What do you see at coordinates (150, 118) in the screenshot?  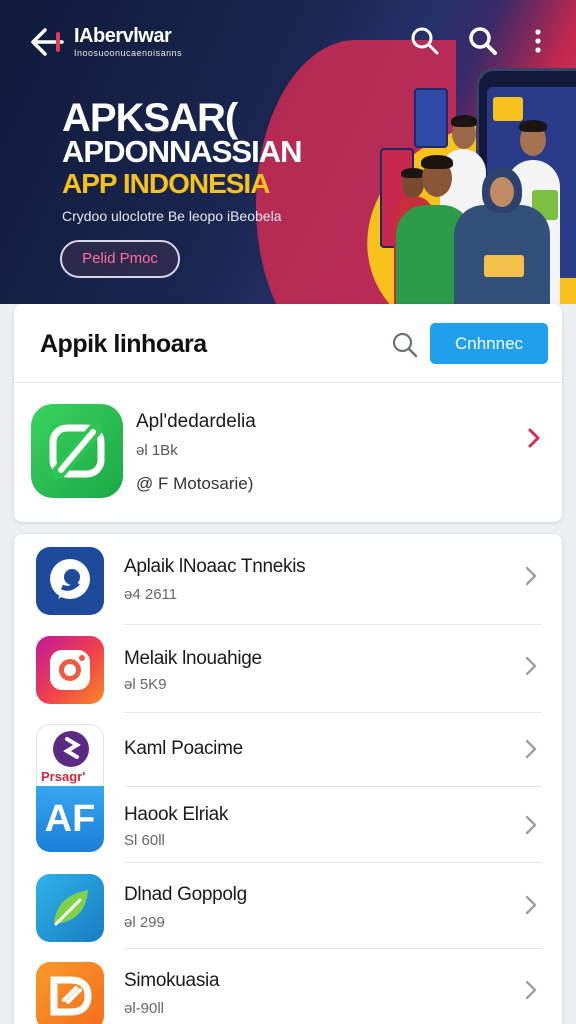 I see `hero-line-1: APKSAR(` at bounding box center [150, 118].